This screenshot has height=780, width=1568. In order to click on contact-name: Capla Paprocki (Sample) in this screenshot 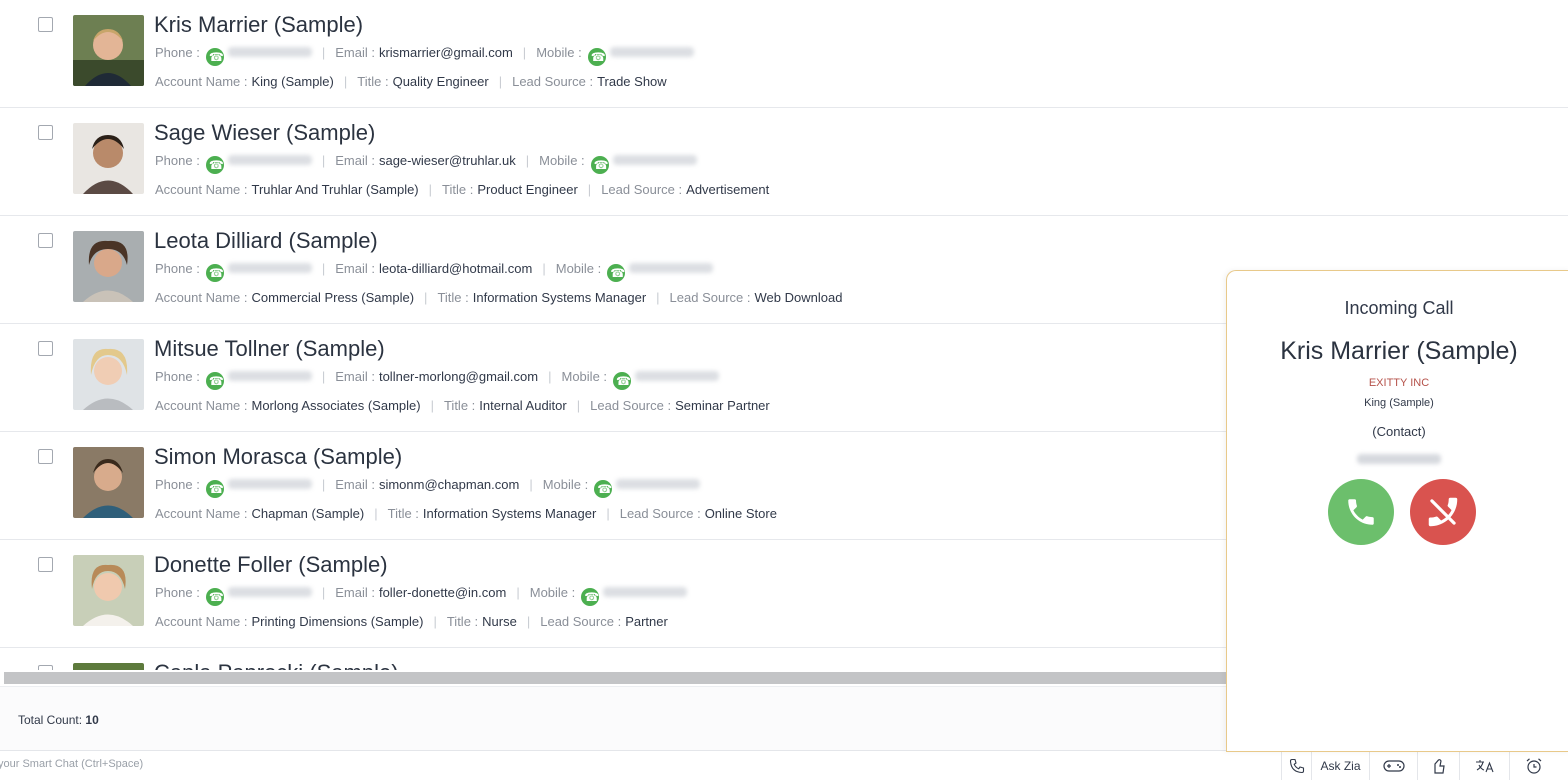, I will do `click(276, 665)`.